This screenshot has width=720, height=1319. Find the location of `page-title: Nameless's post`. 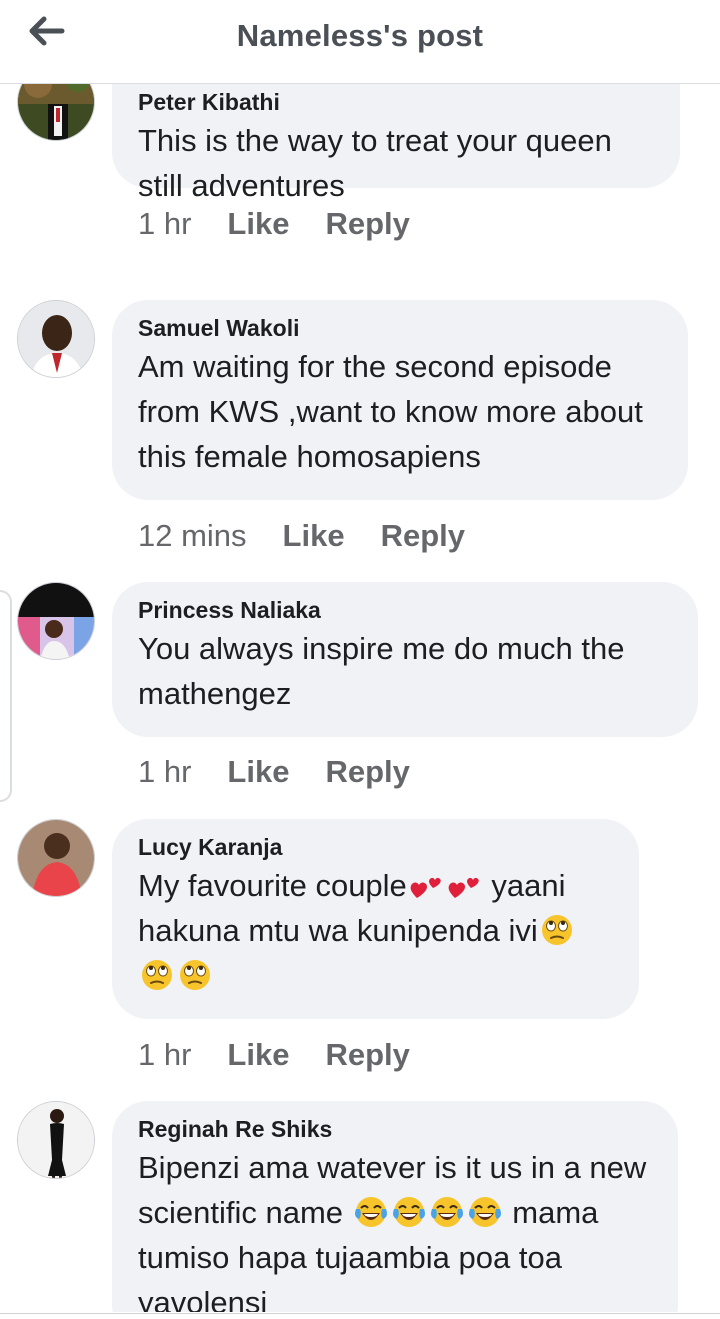

page-title: Nameless's post is located at coordinates (360, 35).